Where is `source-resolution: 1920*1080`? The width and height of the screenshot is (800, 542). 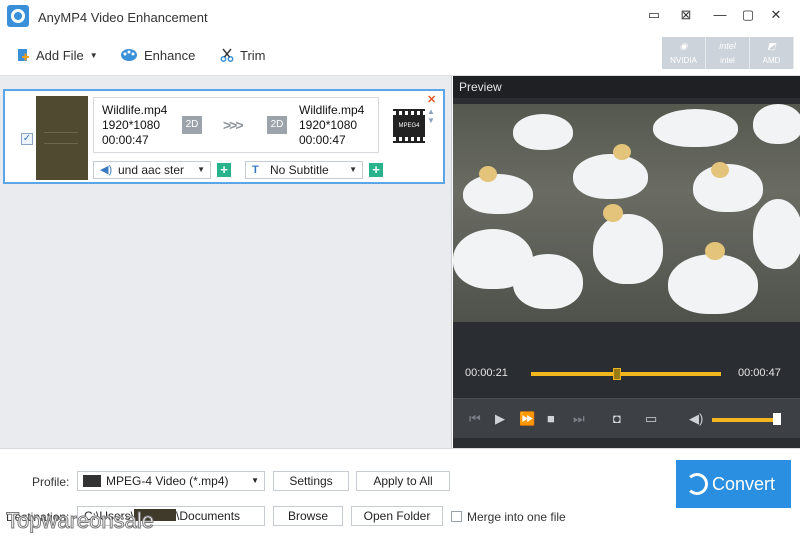
source-resolution: 1920*1080 is located at coordinates (131, 125).